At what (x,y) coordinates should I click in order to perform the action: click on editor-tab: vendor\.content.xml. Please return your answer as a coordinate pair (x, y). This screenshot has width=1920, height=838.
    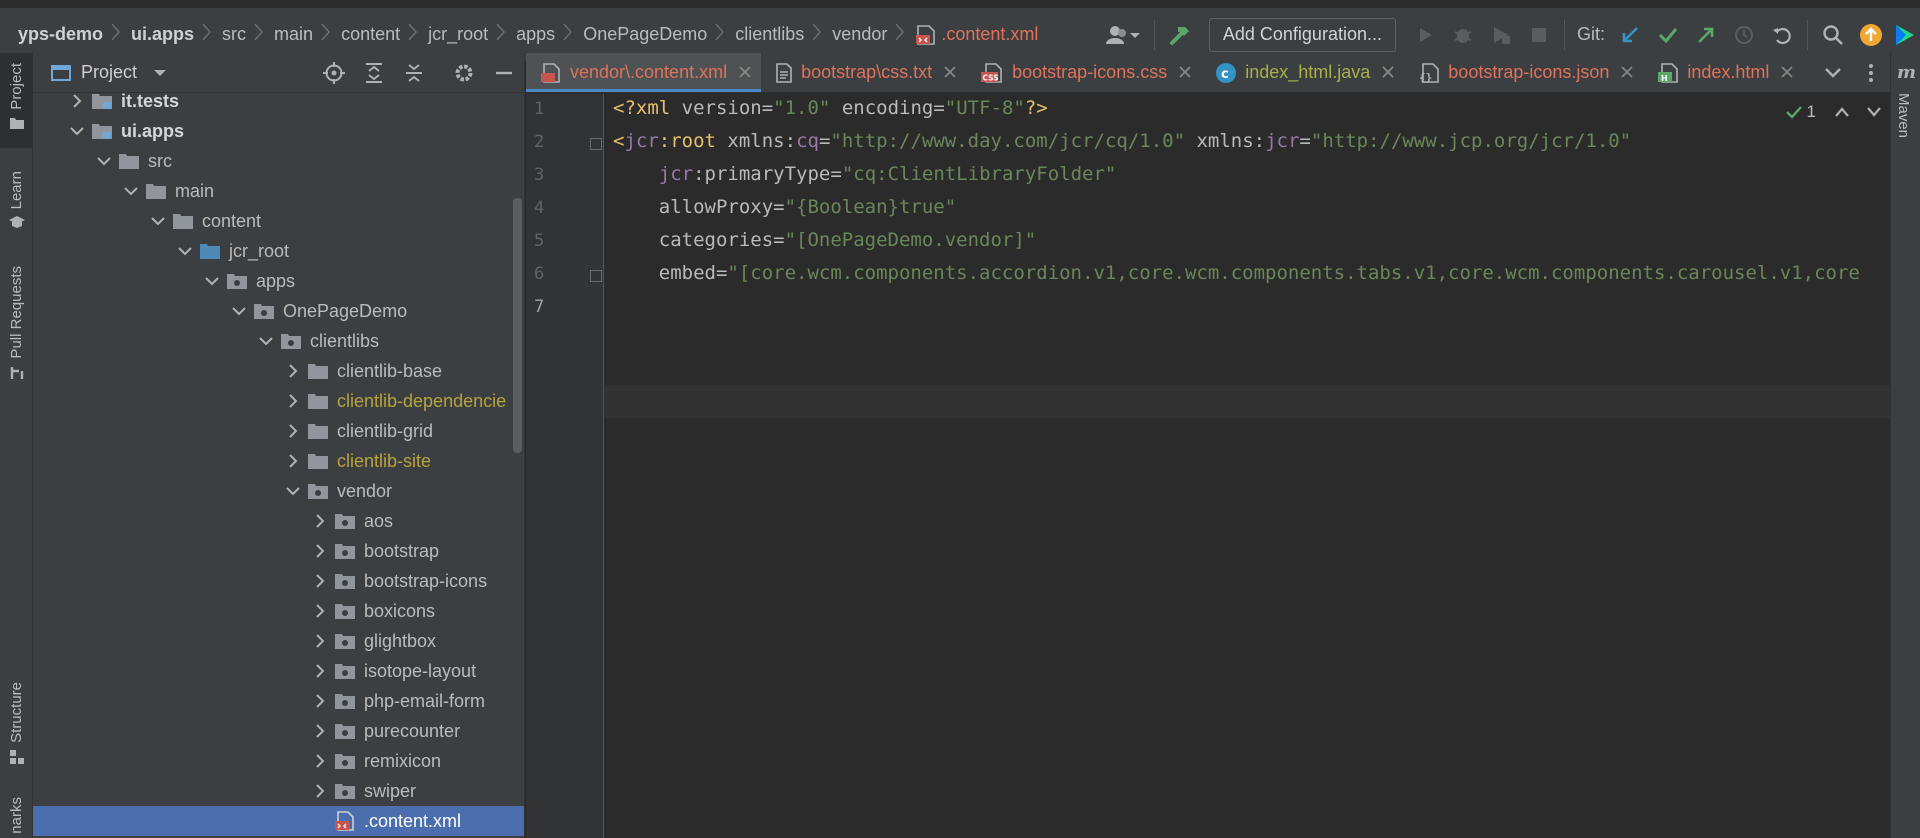
    Looking at the image, I should click on (644, 72).